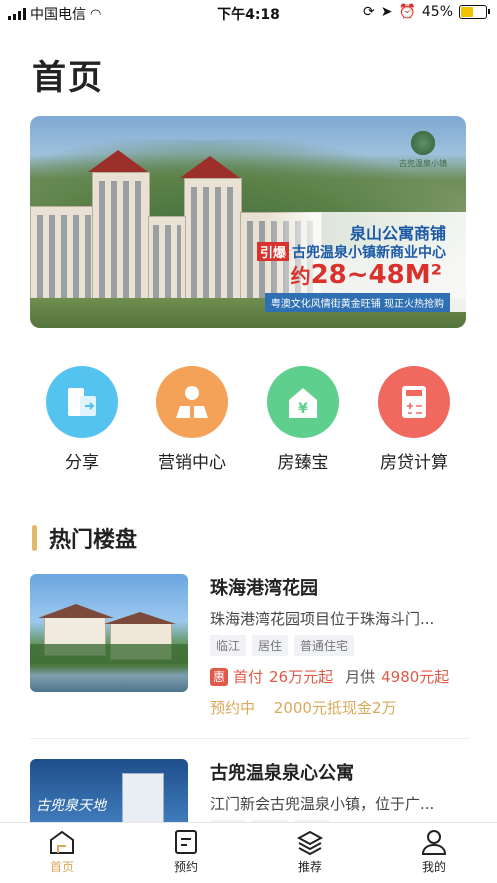  Describe the element at coordinates (186, 842) in the screenshot. I see `appointment-icon` at that location.